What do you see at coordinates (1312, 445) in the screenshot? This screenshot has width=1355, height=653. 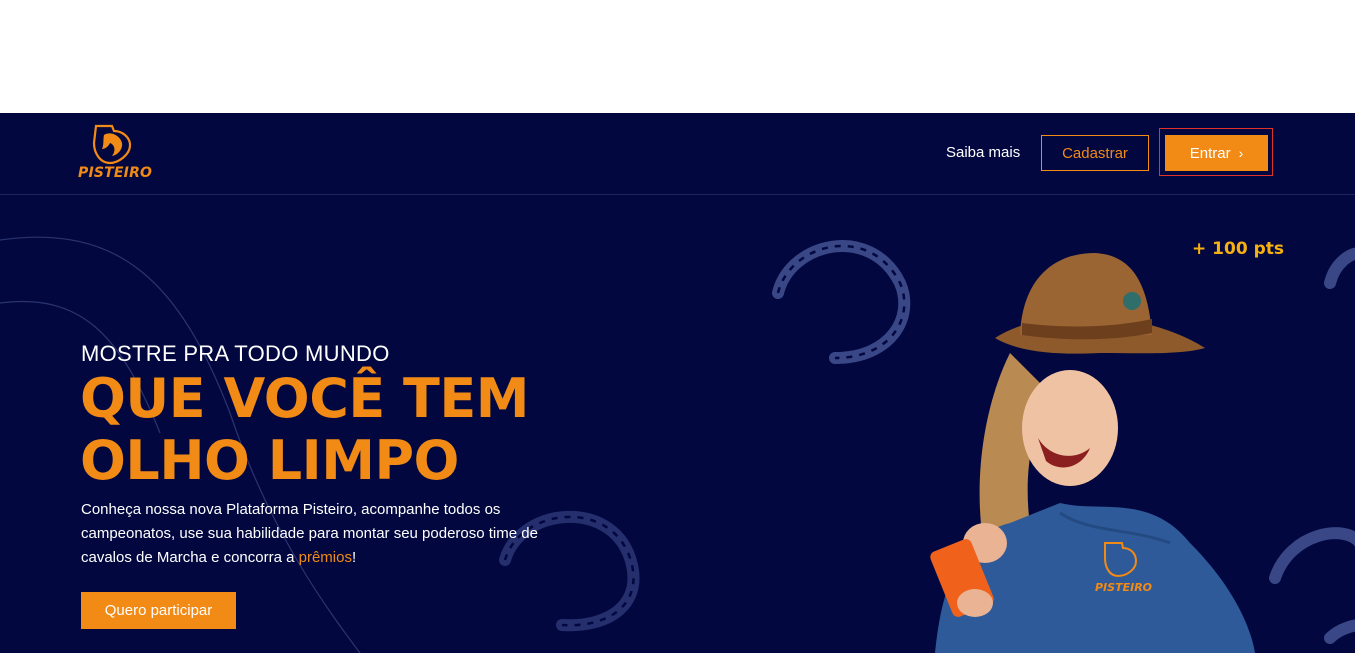 I see `horseshoe-icon` at bounding box center [1312, 445].